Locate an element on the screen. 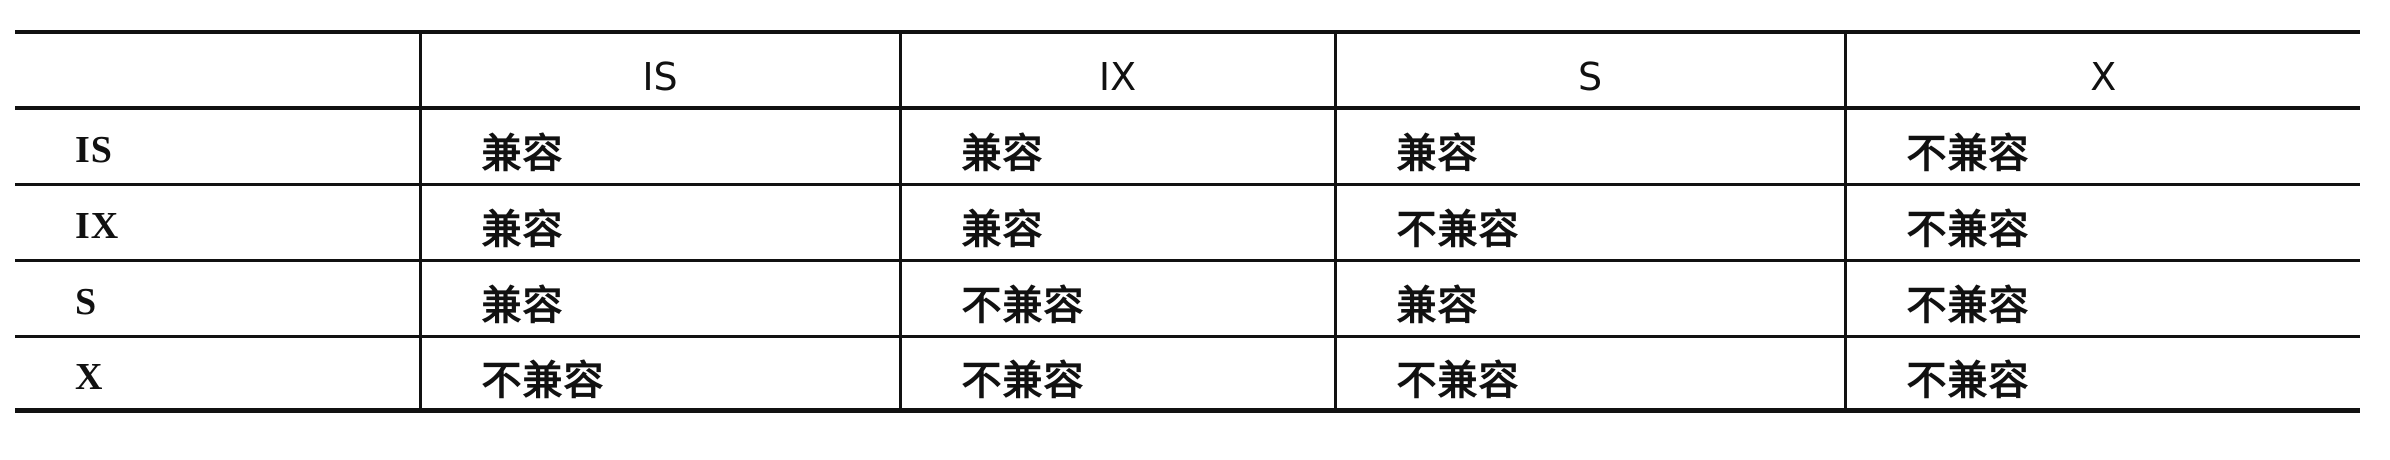  column-header-x: X is located at coordinates (2102, 71).